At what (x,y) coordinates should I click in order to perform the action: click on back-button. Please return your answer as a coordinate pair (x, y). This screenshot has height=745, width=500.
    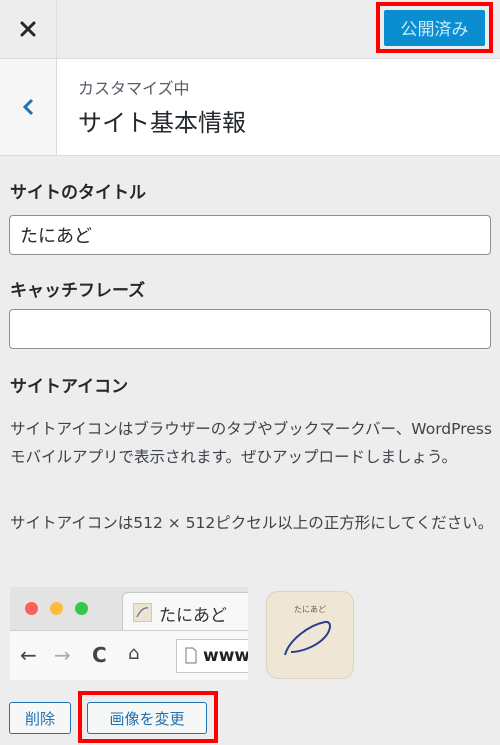
    Looking at the image, I should click on (28, 107).